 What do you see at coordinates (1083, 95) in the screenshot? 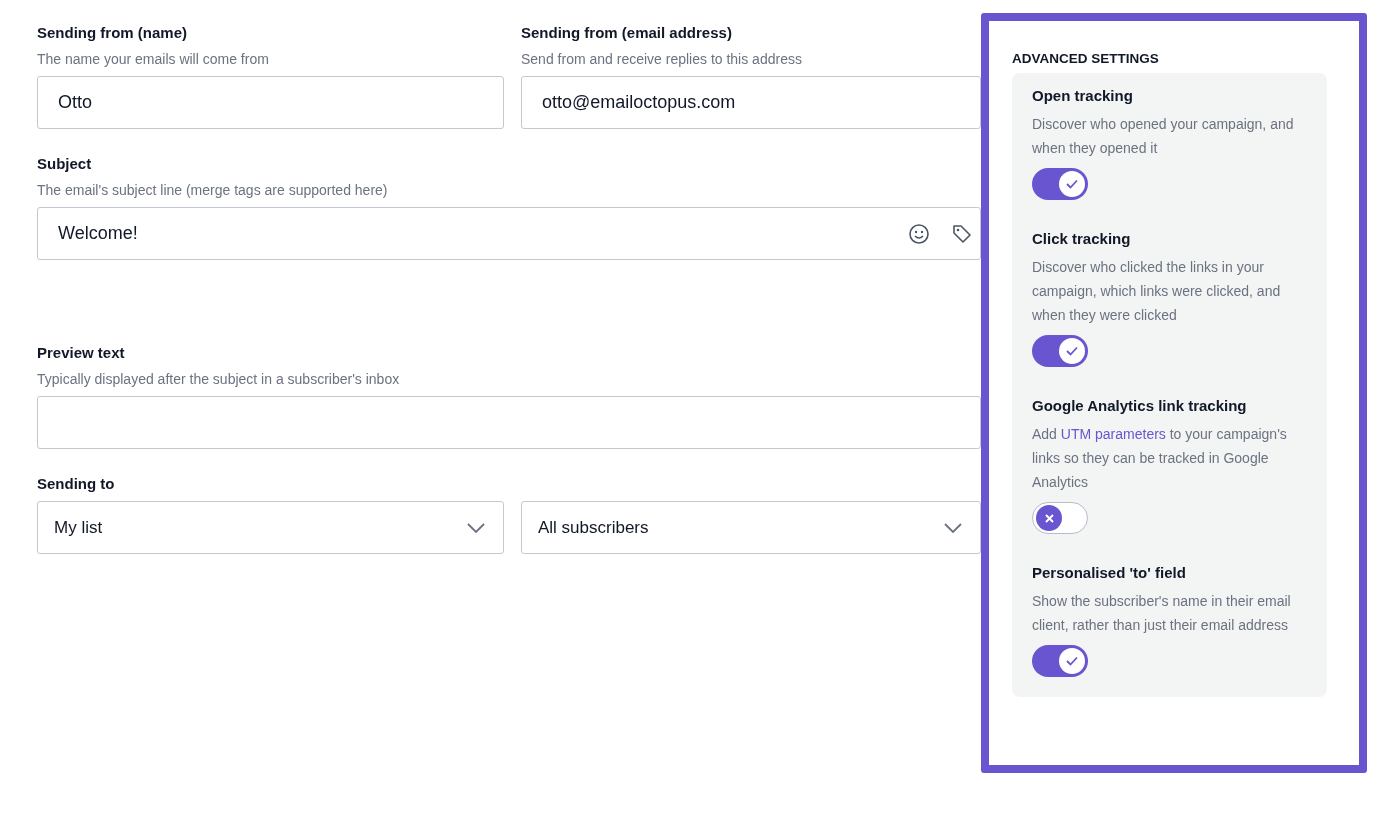
I see `setting-title: Open tracking` at bounding box center [1083, 95].